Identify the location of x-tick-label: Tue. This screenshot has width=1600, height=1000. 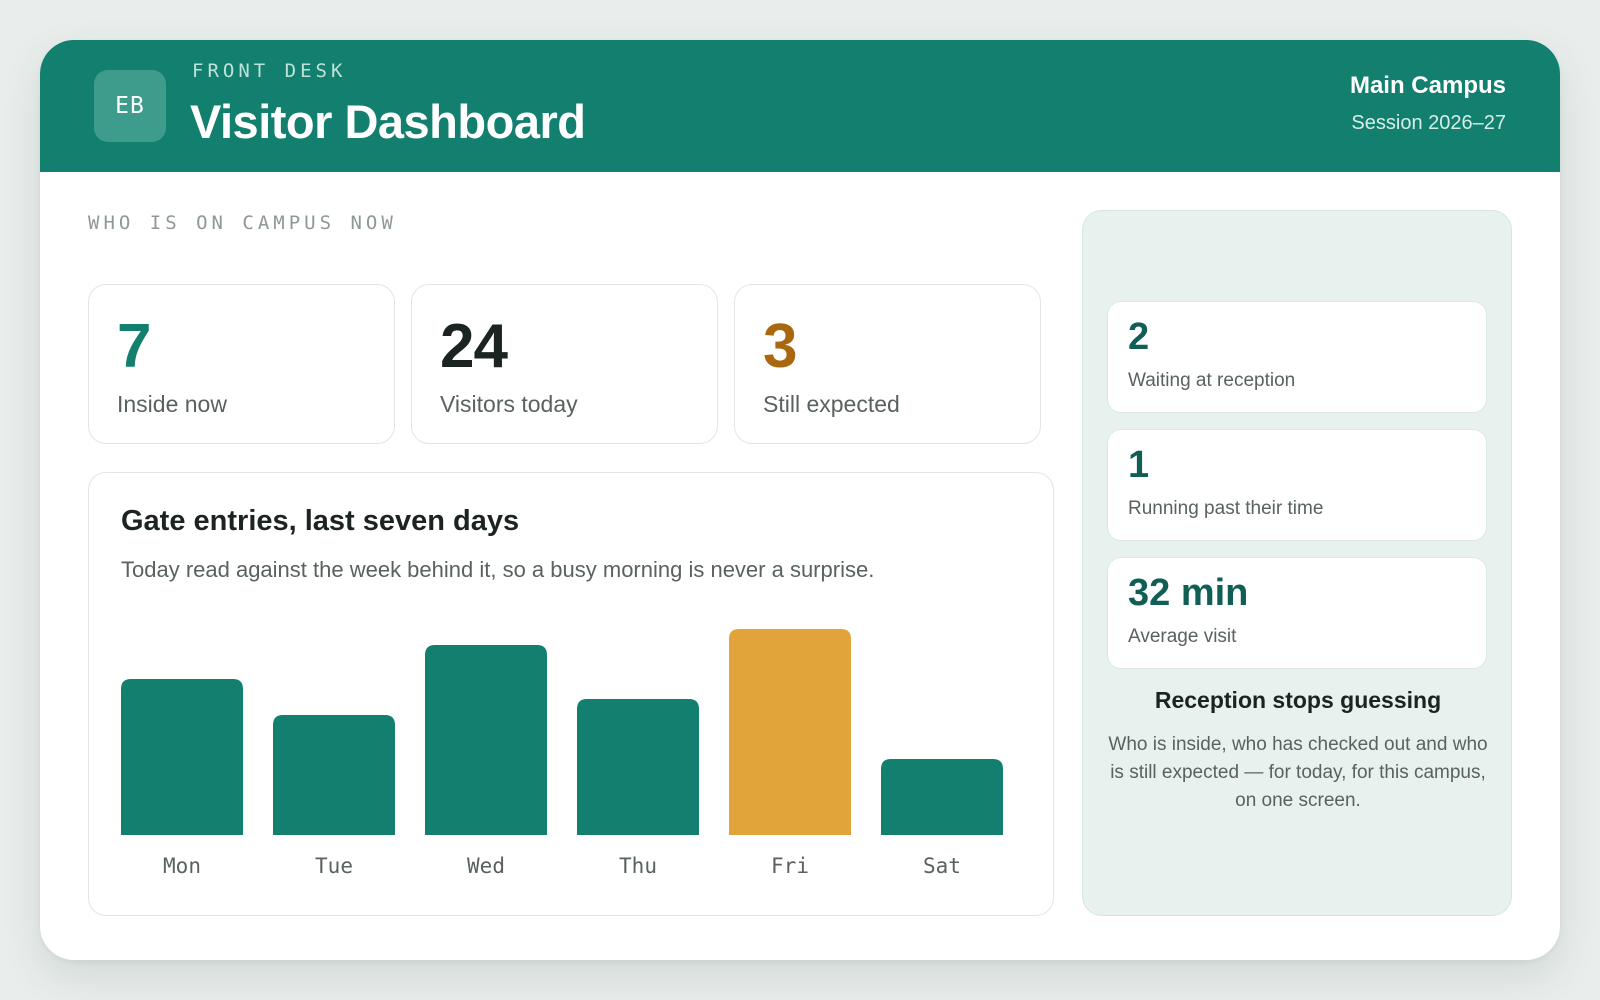
(334, 866).